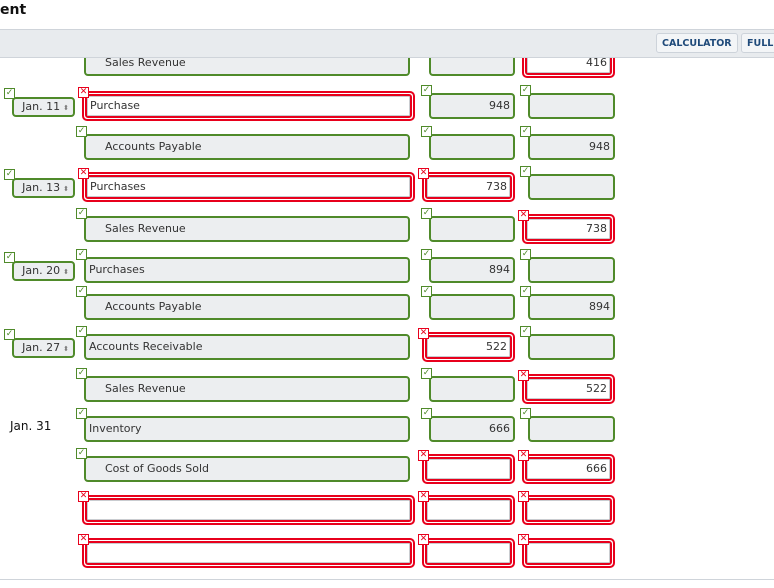 The image size is (774, 588). I want to click on debit-field: 894, so click(472, 270).